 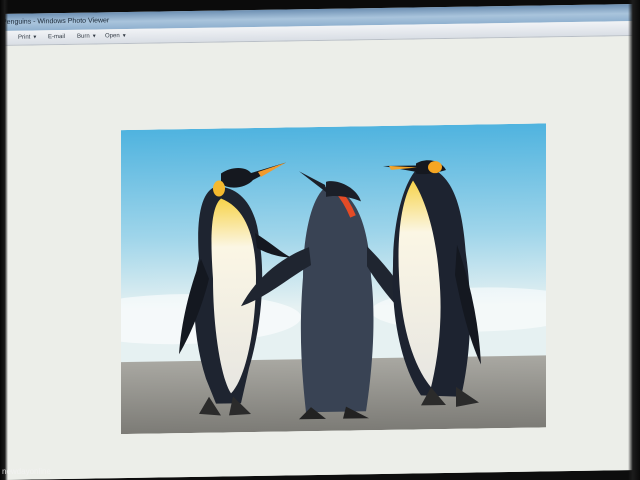 What do you see at coordinates (24, 37) in the screenshot?
I see `print-label: Print` at bounding box center [24, 37].